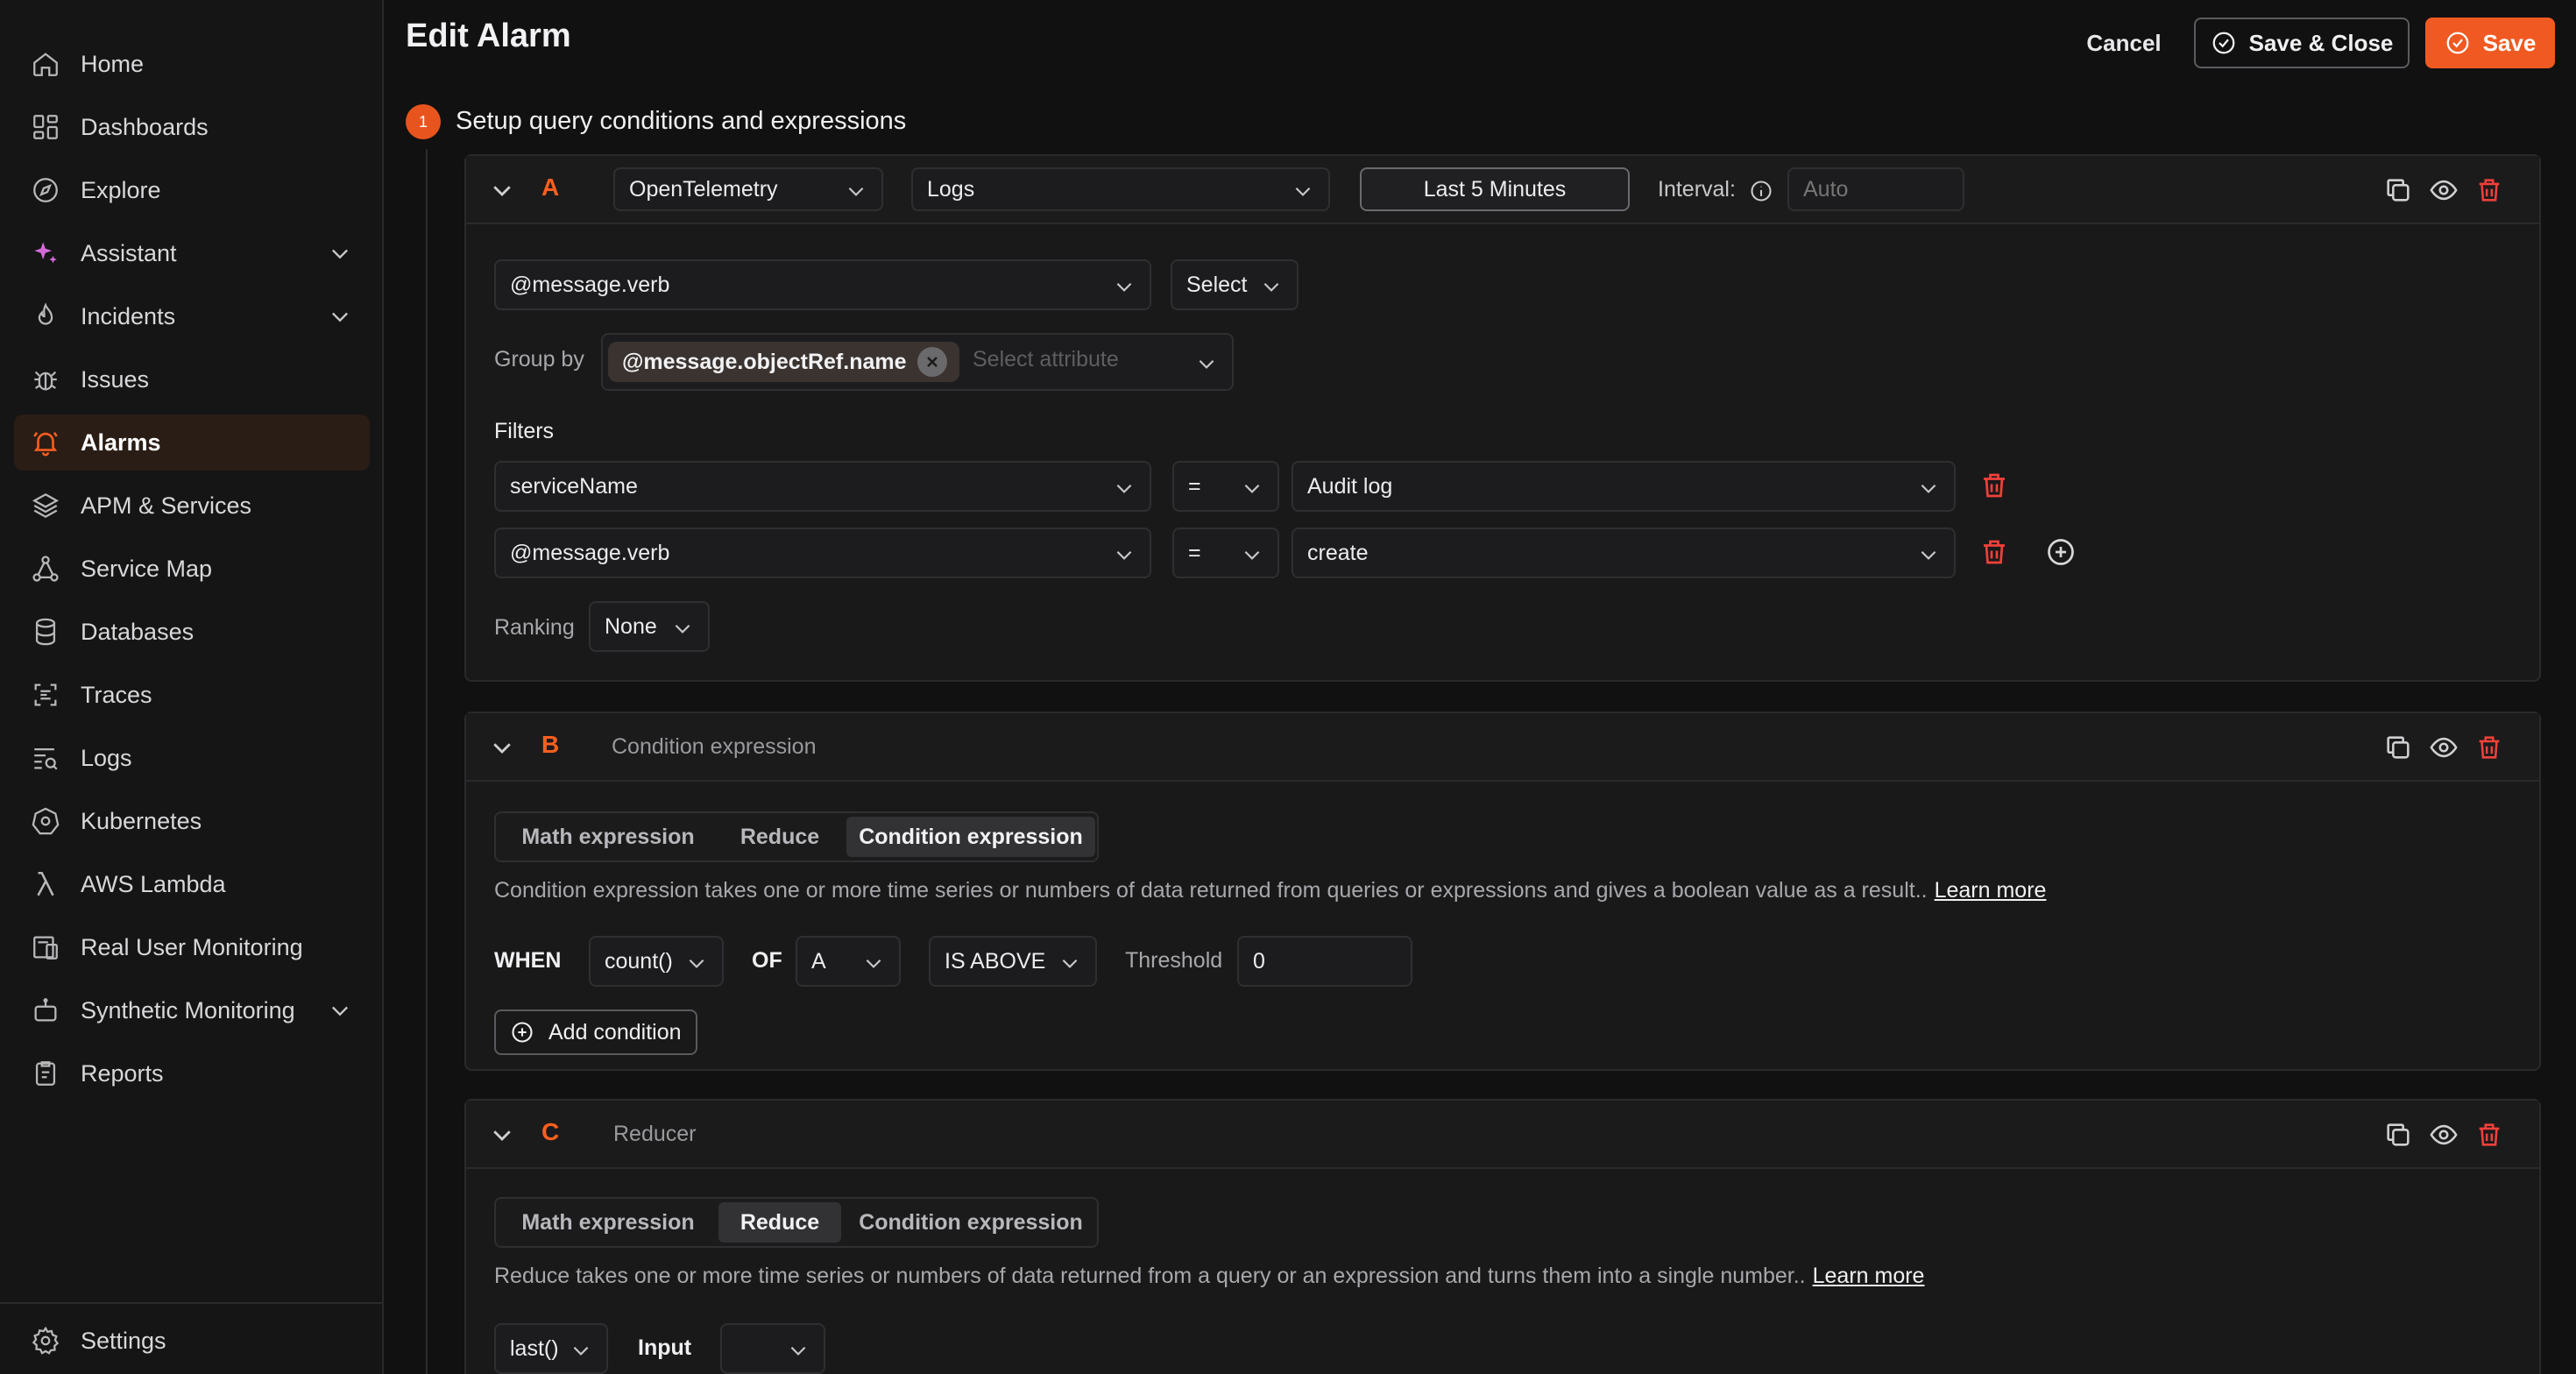 The width and height of the screenshot is (2576, 1374). What do you see at coordinates (681, 121) in the screenshot?
I see `step-title: Setup query conditions and expressions` at bounding box center [681, 121].